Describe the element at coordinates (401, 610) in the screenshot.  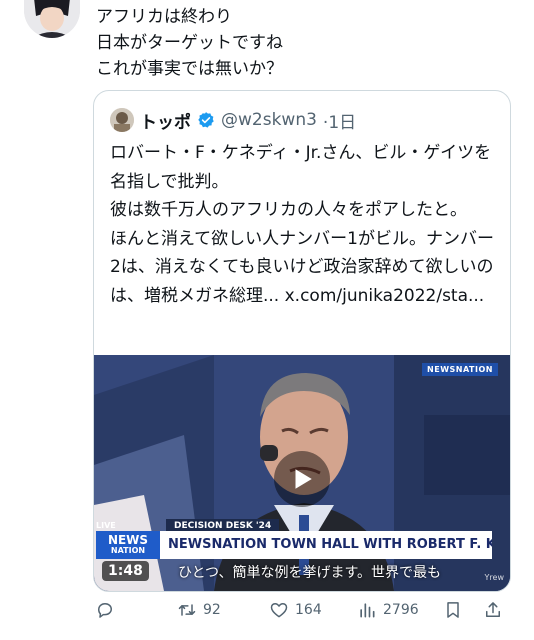
I see `views-count: 2796` at that location.